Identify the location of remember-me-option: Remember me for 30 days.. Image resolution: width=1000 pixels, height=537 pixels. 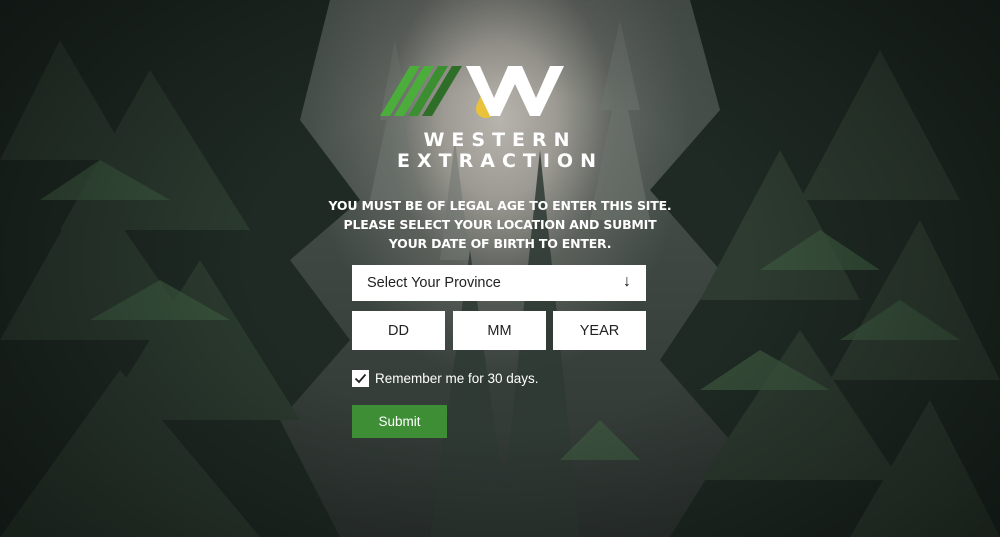
(445, 378).